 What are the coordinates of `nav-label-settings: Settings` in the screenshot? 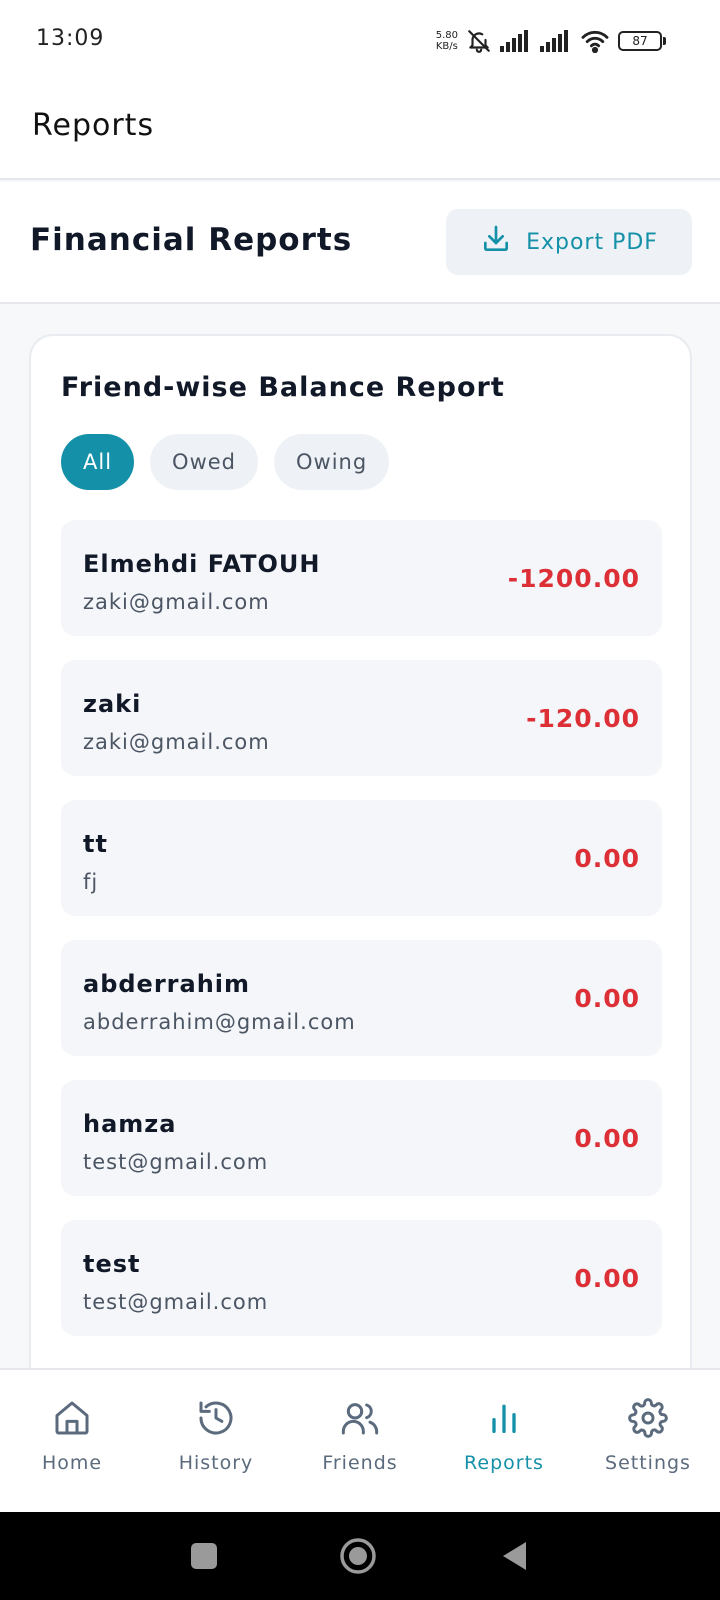 It's located at (648, 1463).